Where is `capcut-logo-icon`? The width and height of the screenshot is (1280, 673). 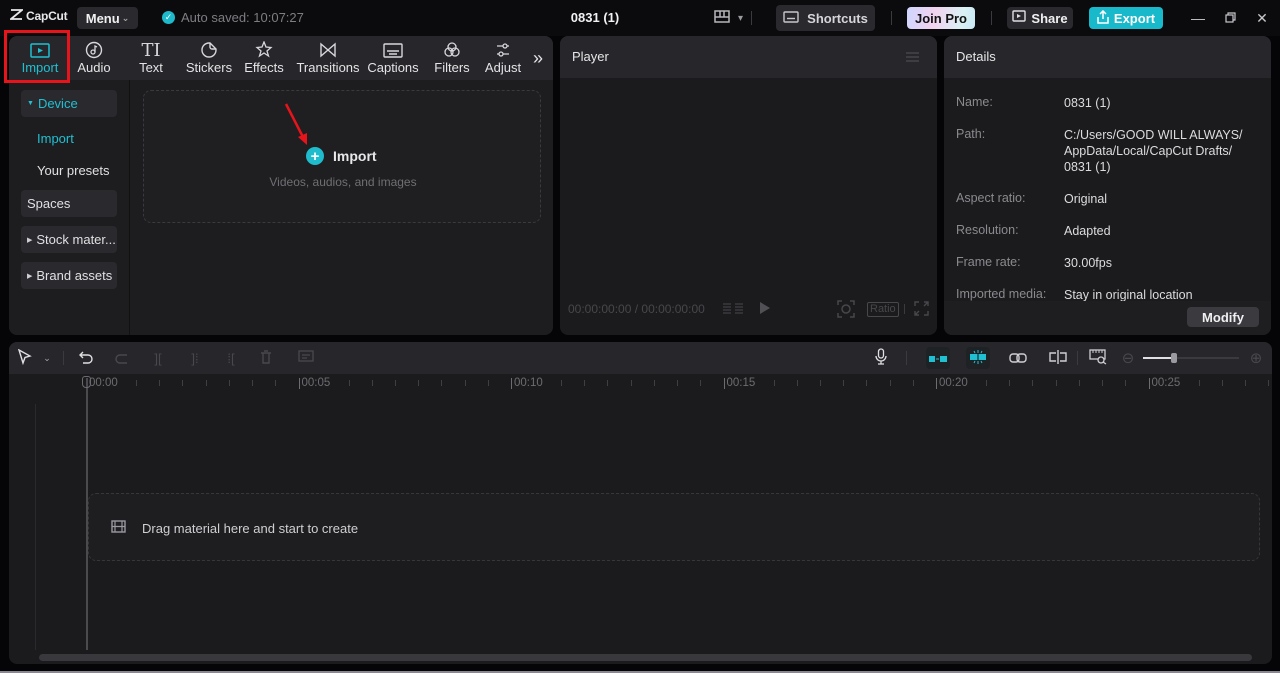
capcut-logo-icon is located at coordinates (16, 16).